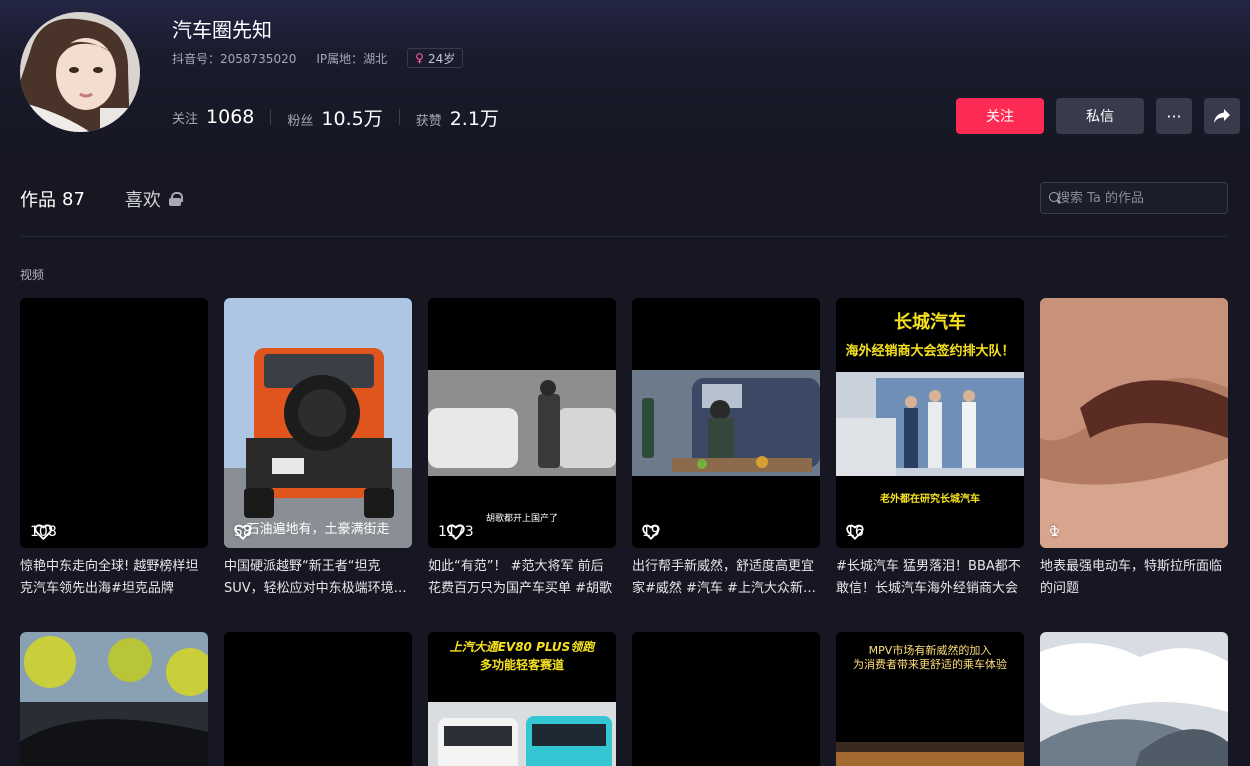 The image size is (1250, 766). I want to click on thumbnail-caption: 石油遍地有，土豪满街走, so click(318, 529).